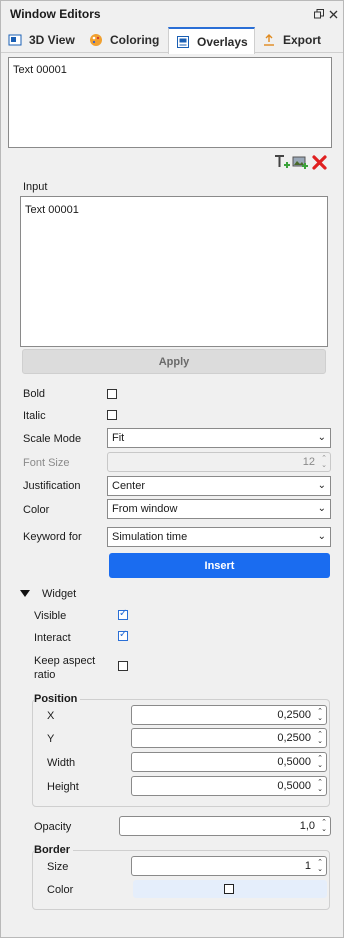 Image resolution: width=344 pixels, height=938 pixels. I want to click on scale-mode-value: Fit, so click(118, 438).